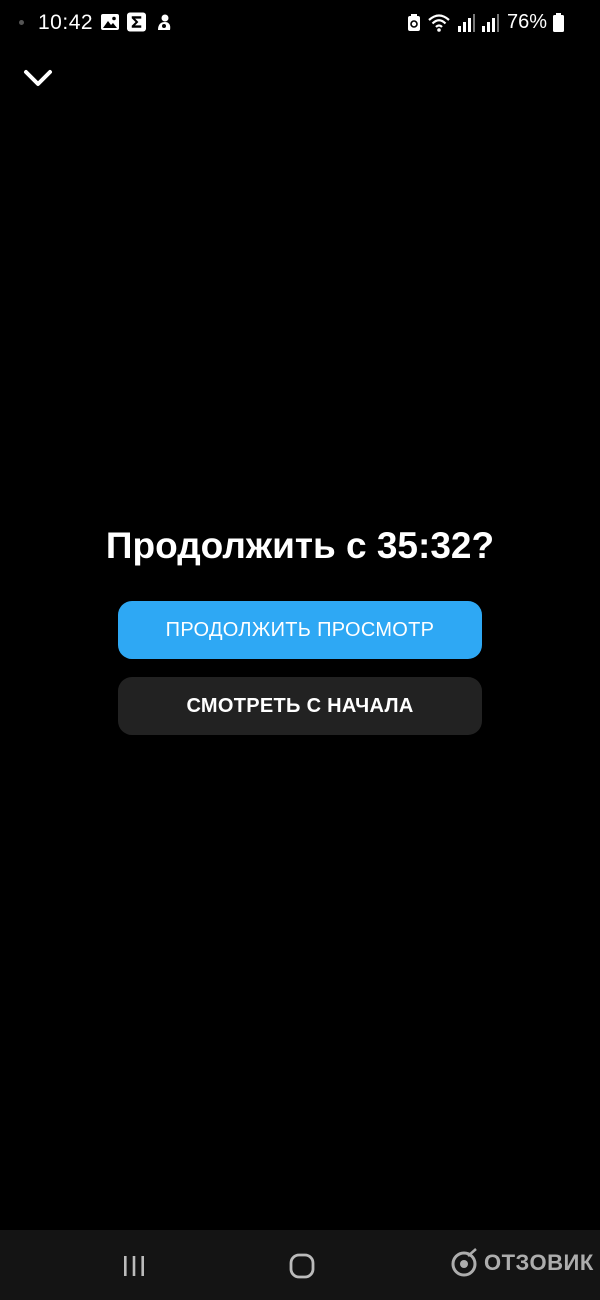 Image resolution: width=600 pixels, height=1300 pixels. I want to click on system-icons: 76%, so click(485, 22).